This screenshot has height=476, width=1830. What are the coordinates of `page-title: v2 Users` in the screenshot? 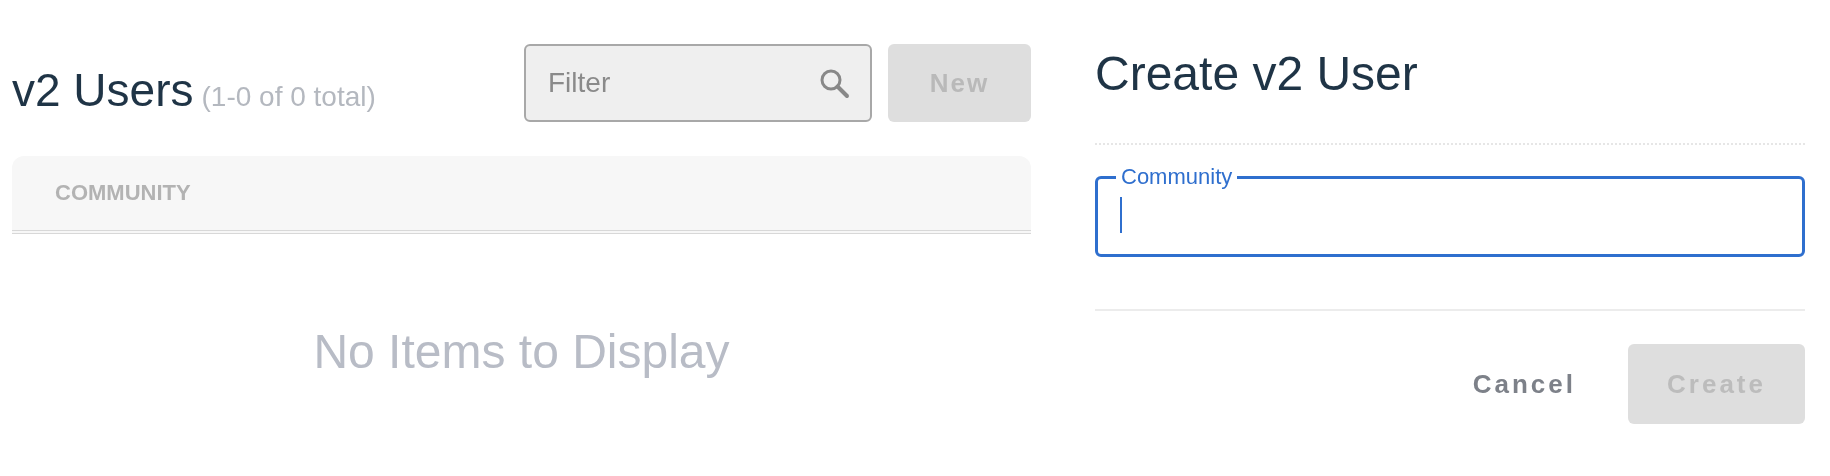 It's located at (103, 90).